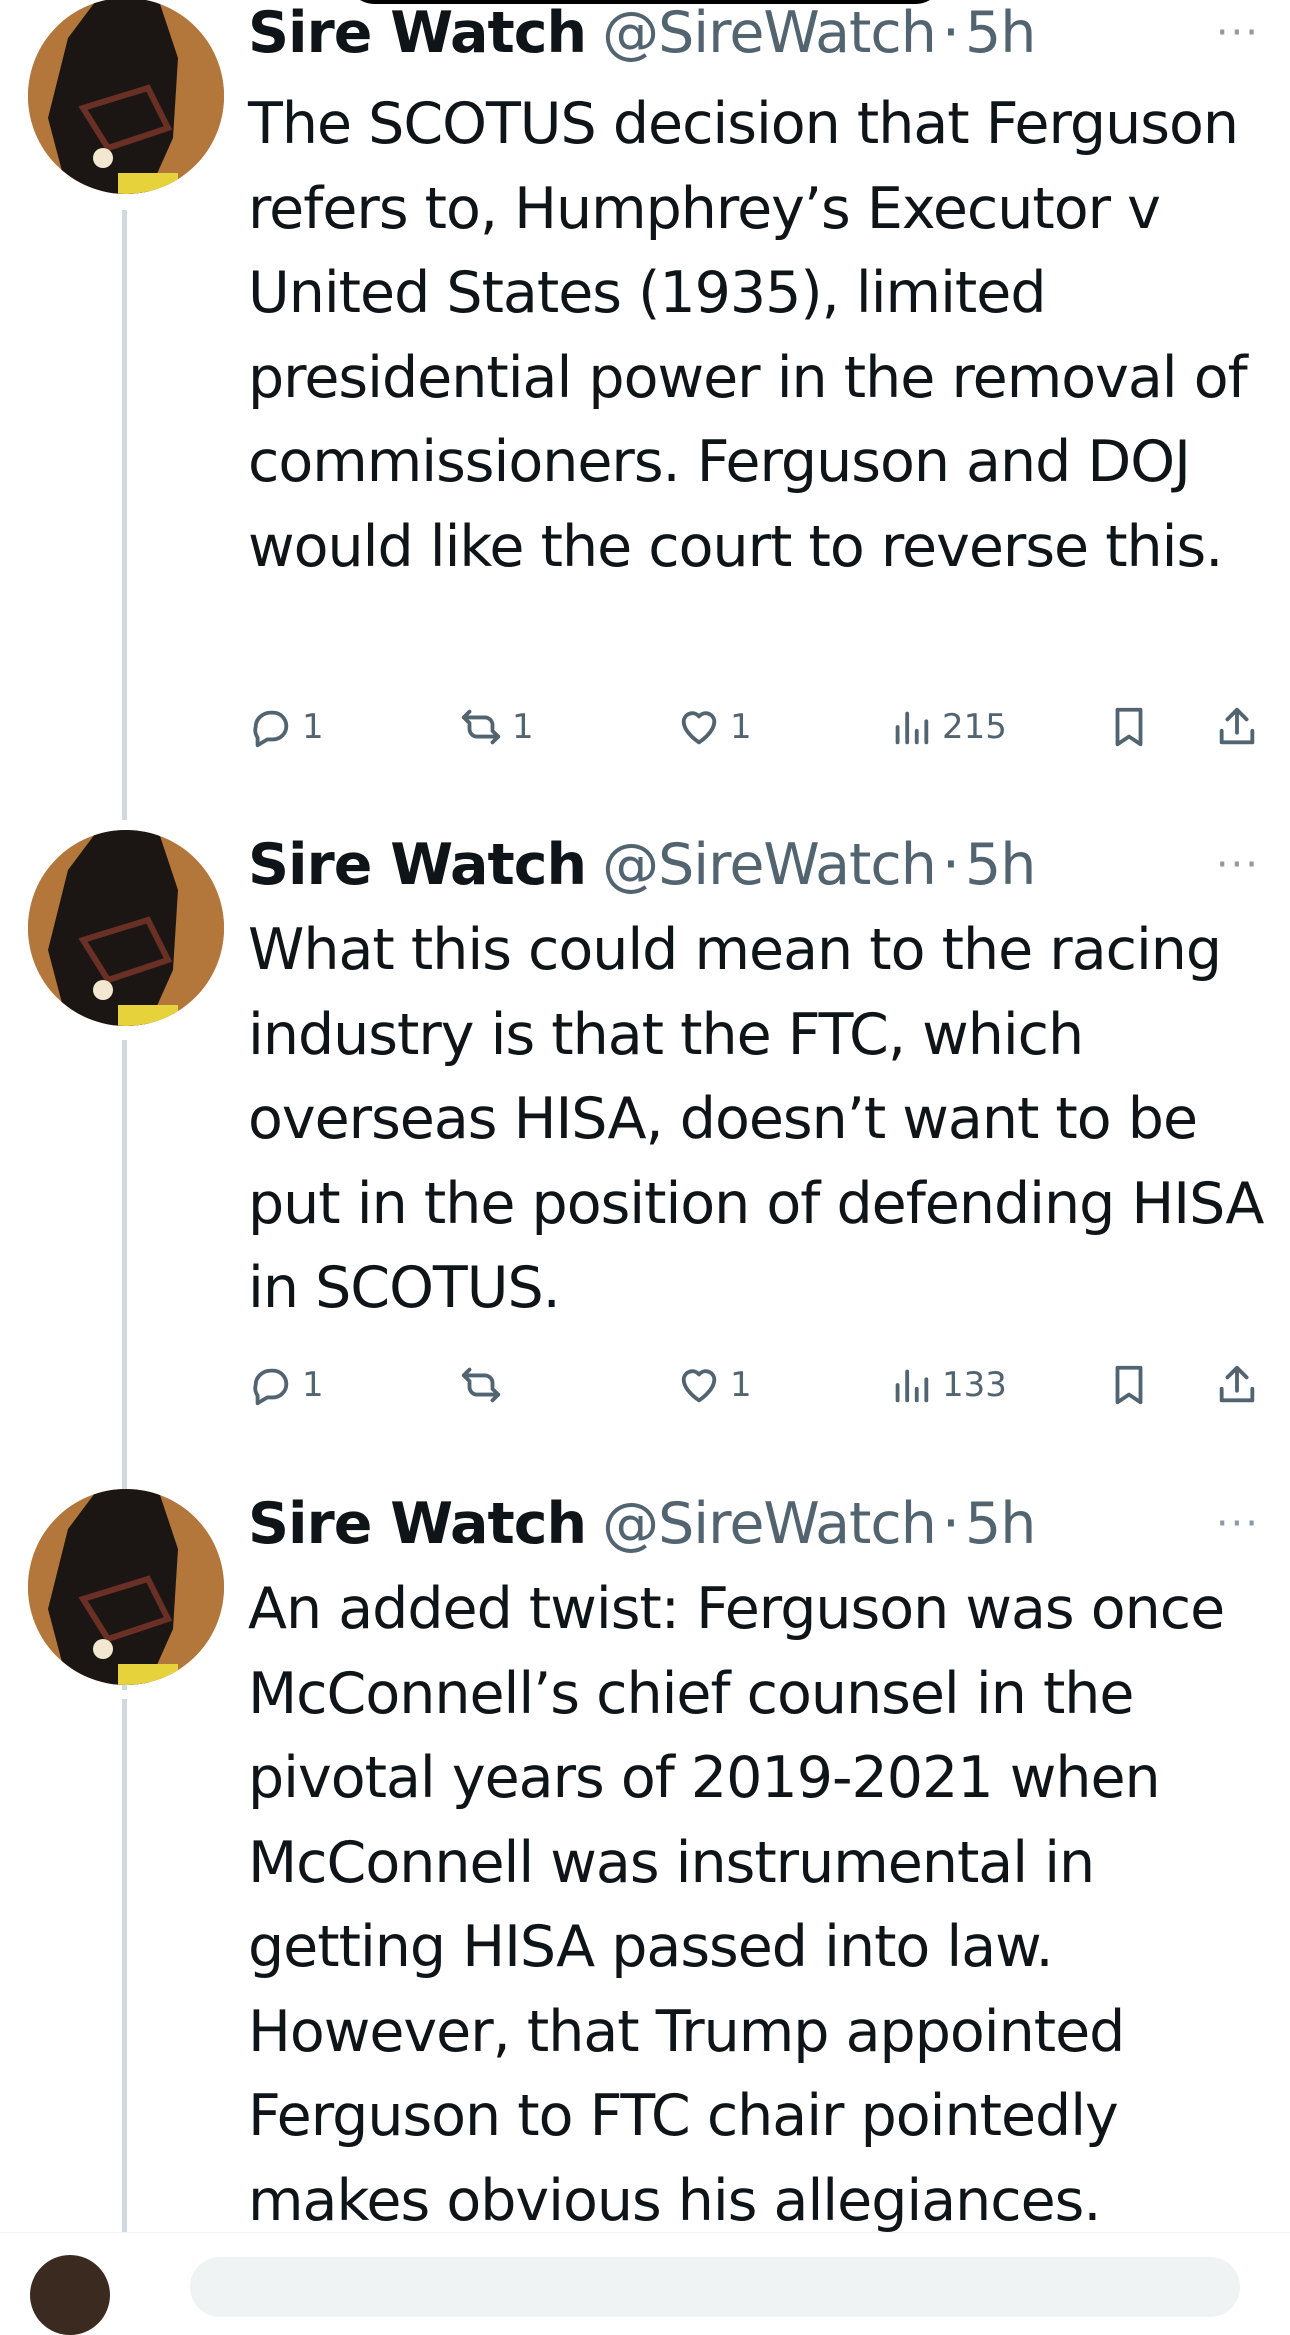 The height and width of the screenshot is (2335, 1290). I want to click on reply-input, so click(715, 2287).